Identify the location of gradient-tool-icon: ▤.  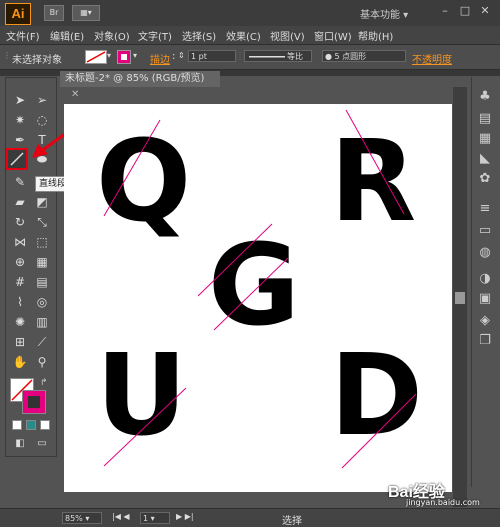
(42, 282).